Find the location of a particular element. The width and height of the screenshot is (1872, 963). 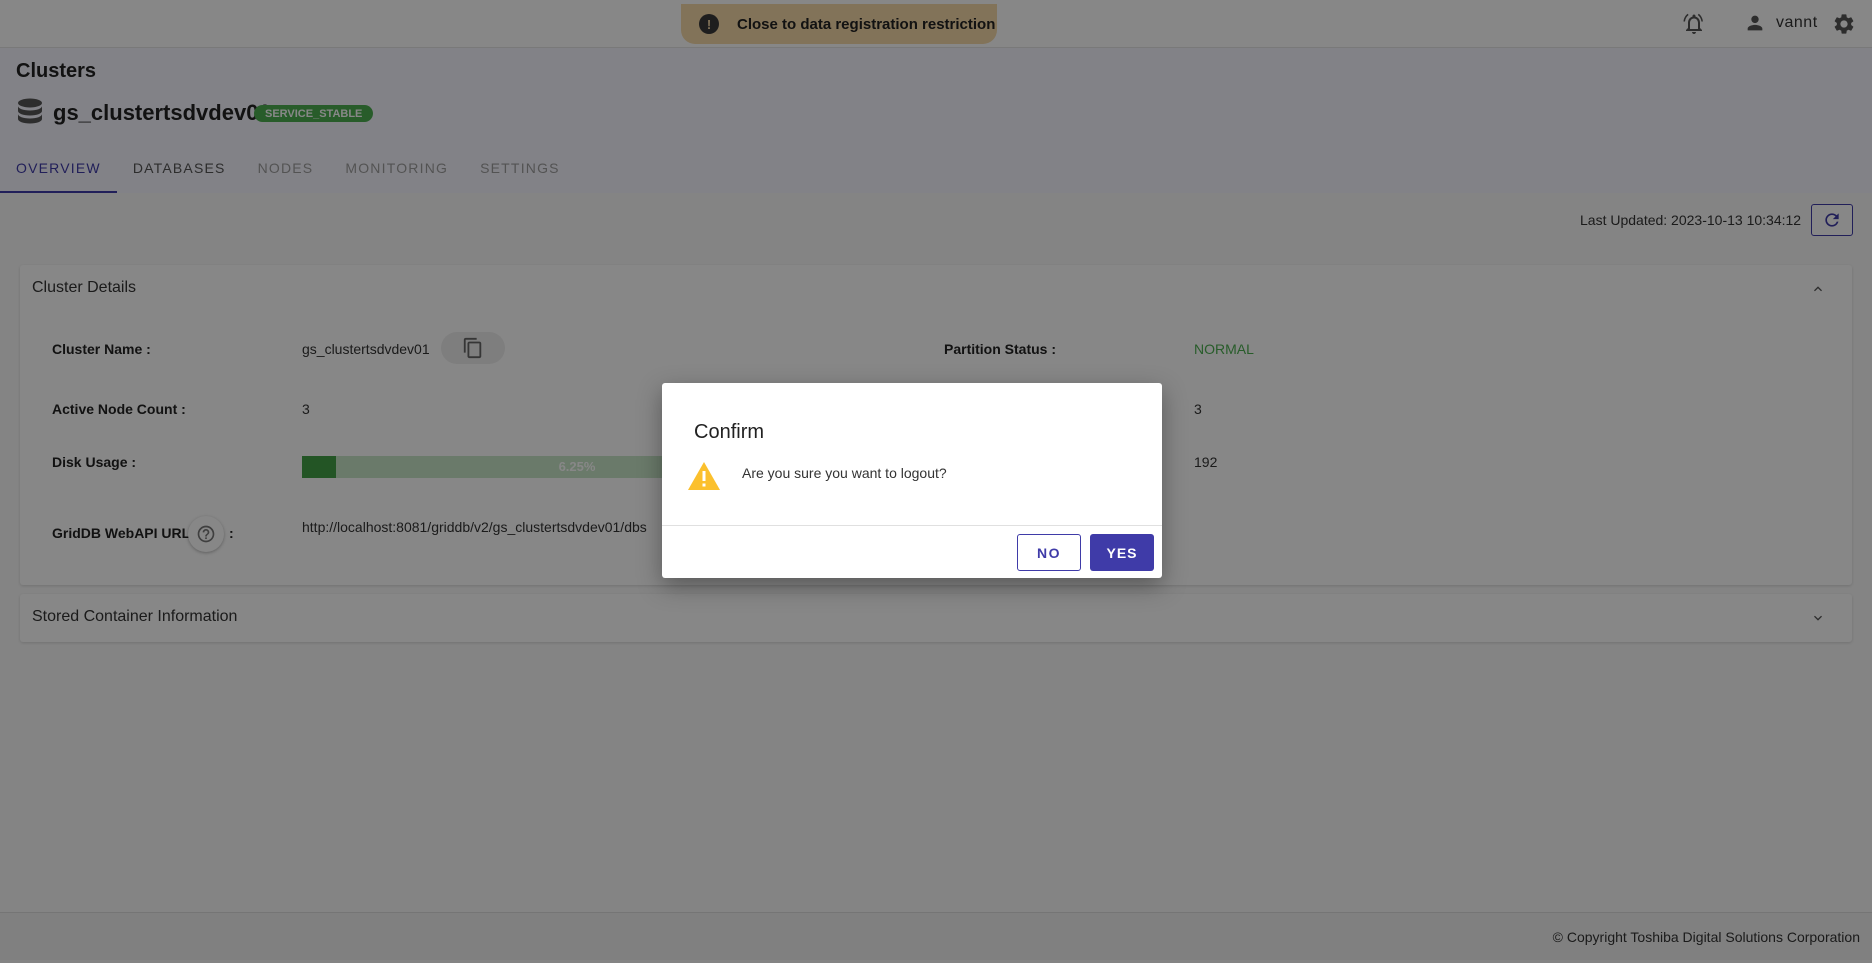

dialog-divider is located at coordinates (912, 525).